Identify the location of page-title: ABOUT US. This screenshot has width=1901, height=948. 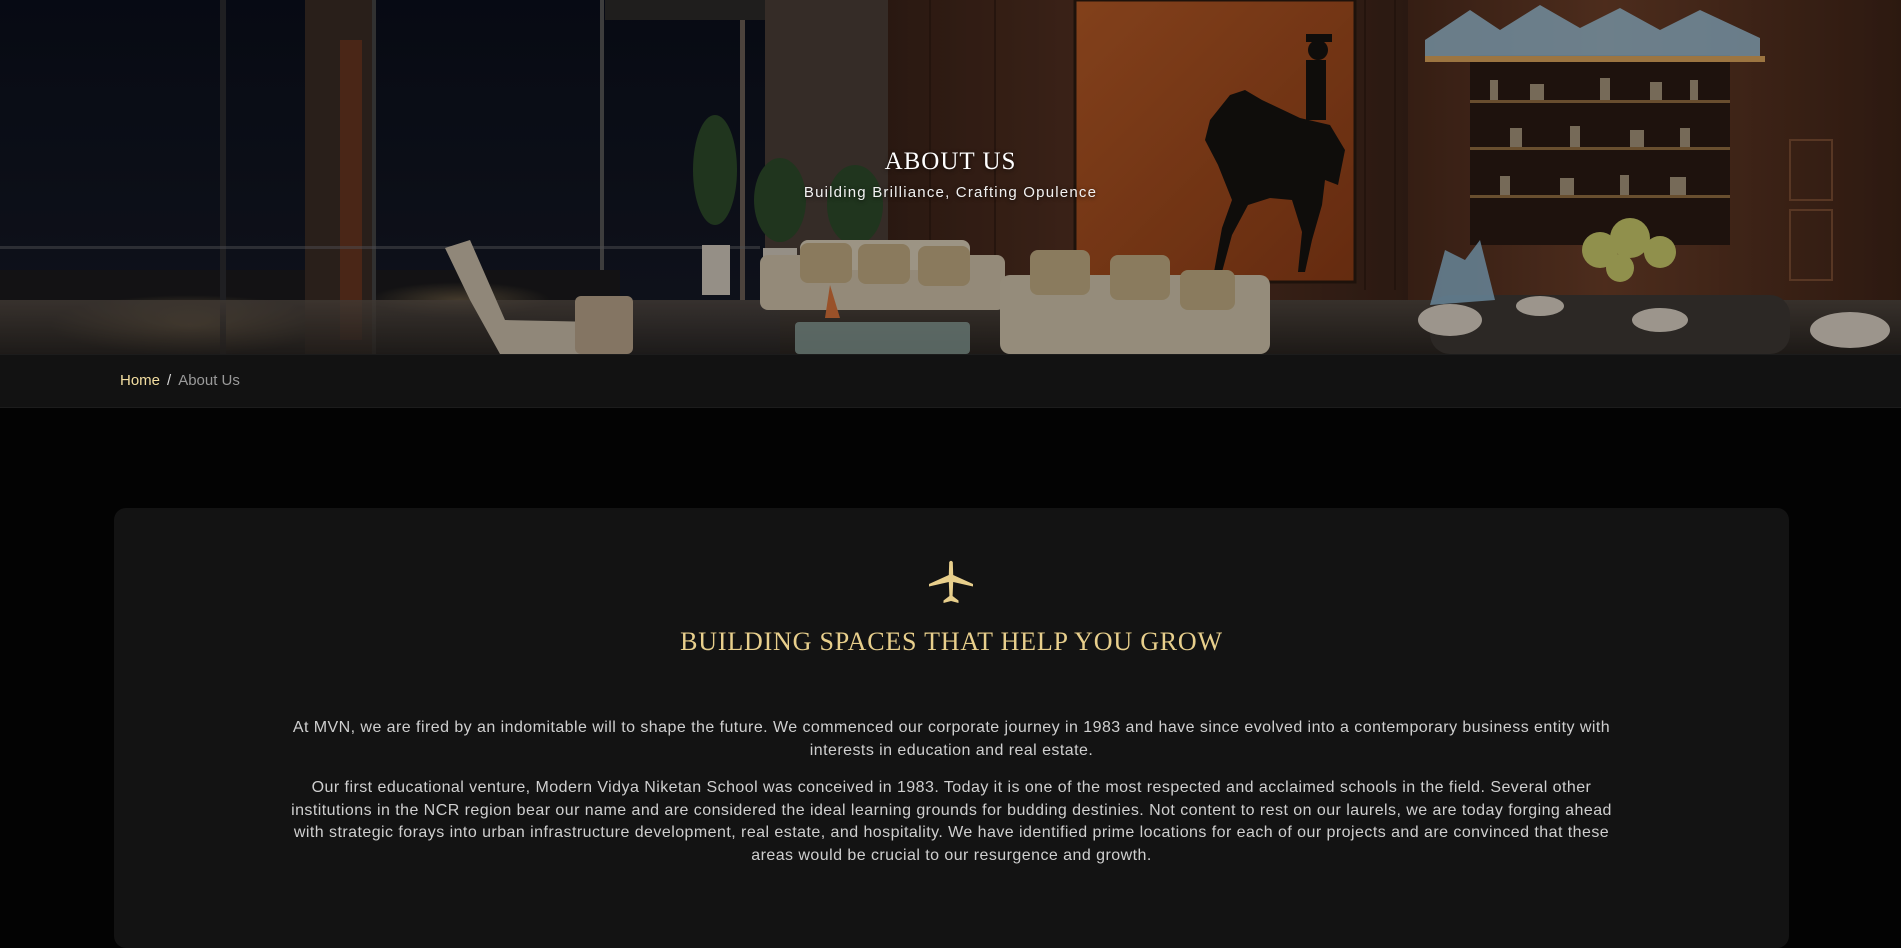
(950, 161).